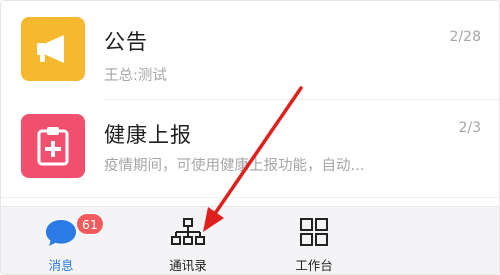  Describe the element at coordinates (126, 42) in the screenshot. I see `item-title: 公告` at that location.